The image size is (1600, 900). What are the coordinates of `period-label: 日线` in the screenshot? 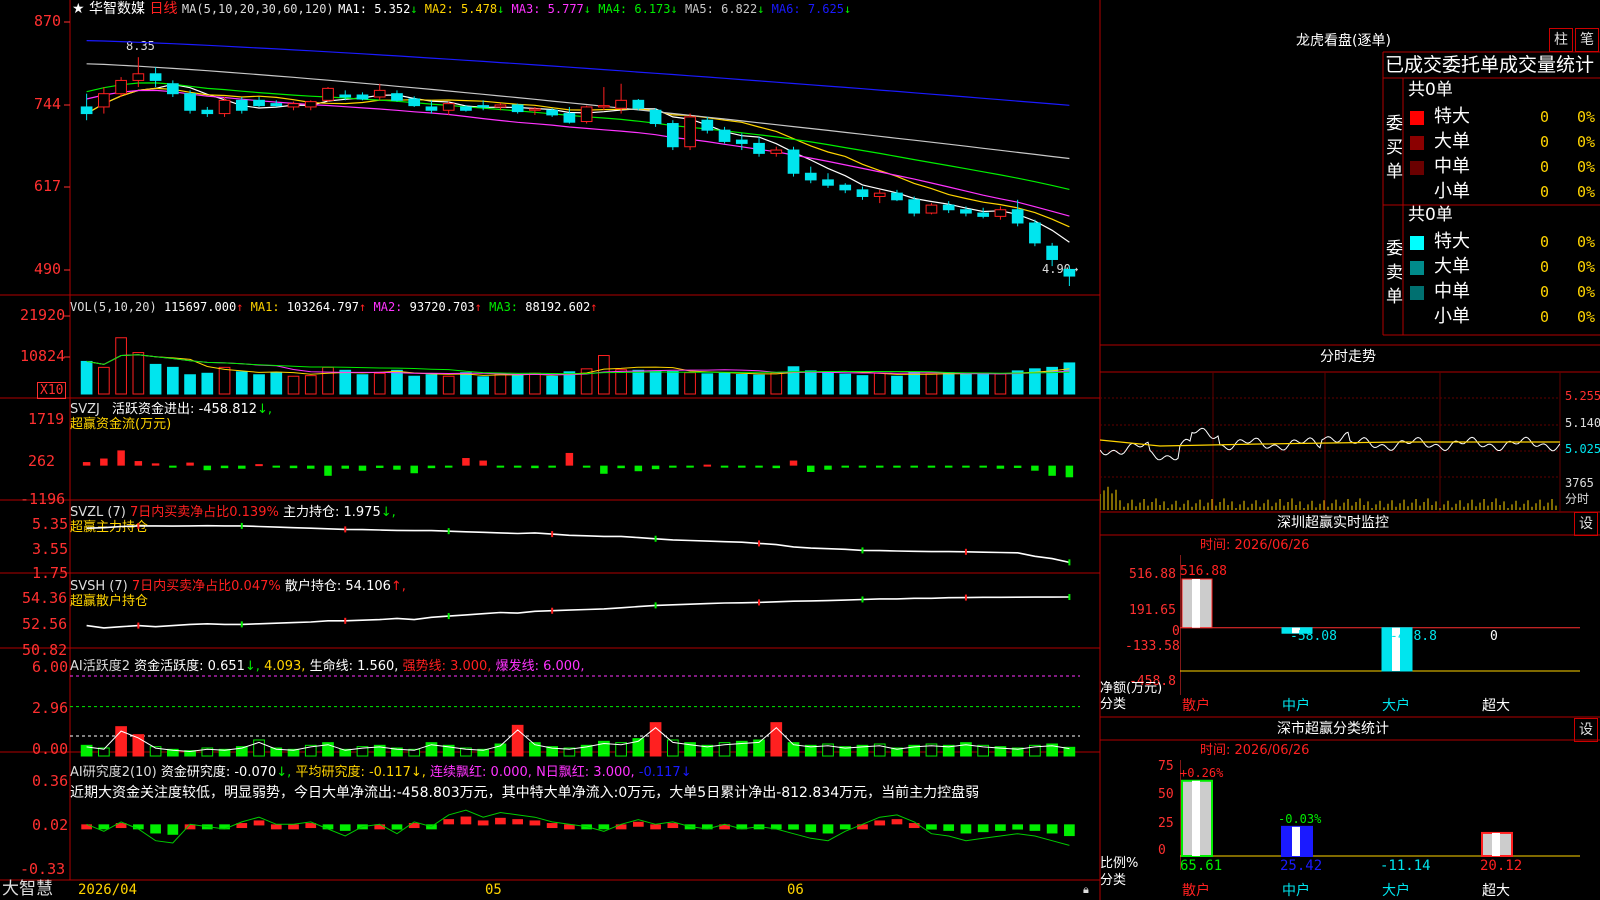 It's located at (163, 9).